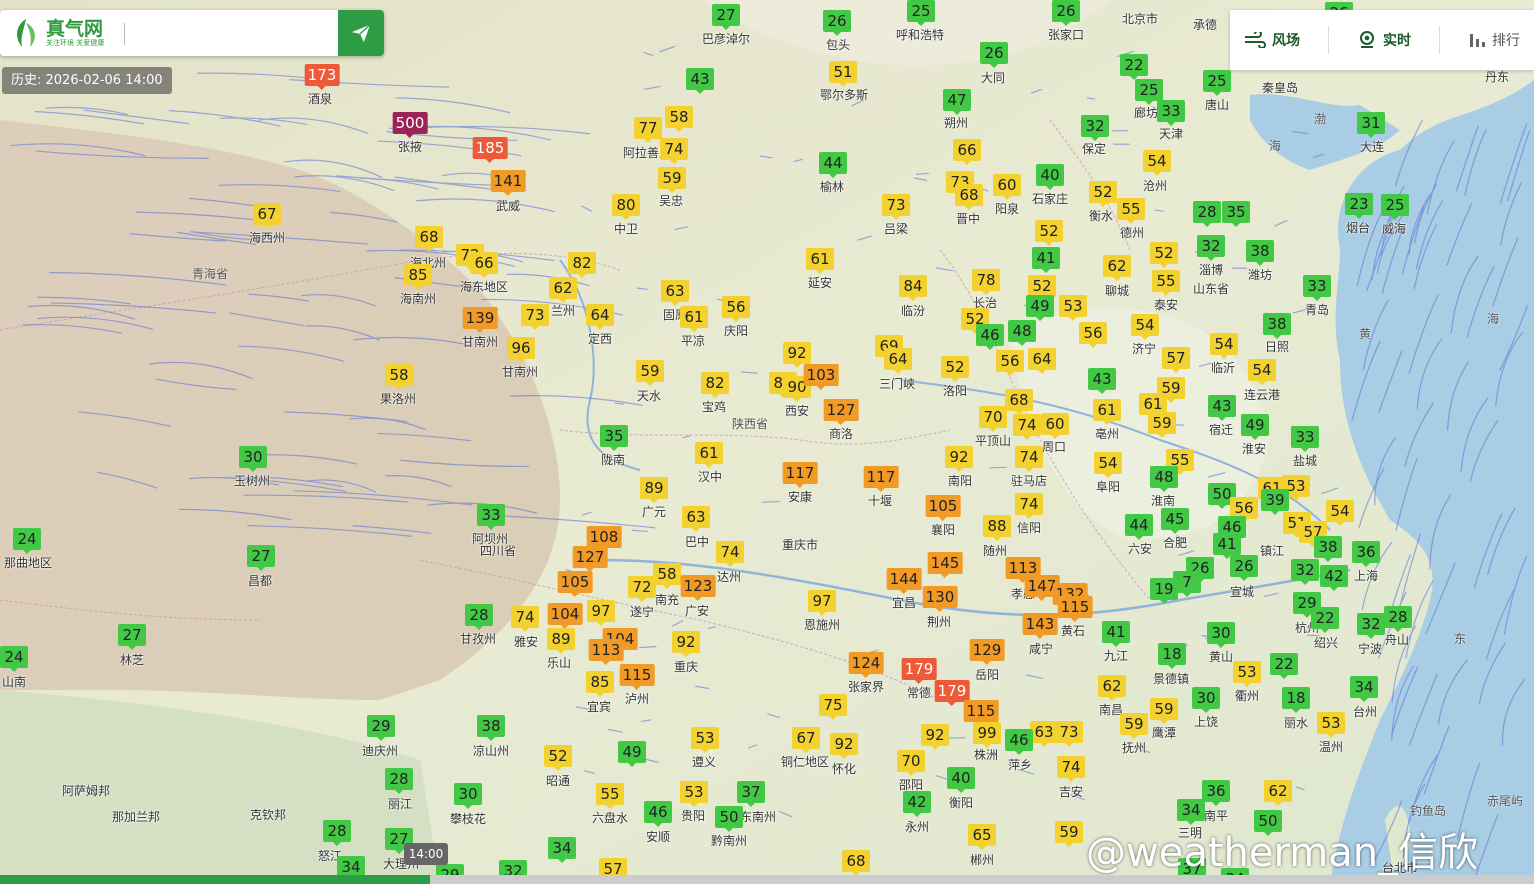  Describe the element at coordinates (1040, 626) in the screenshot. I see `aqi-marker: 143` at that location.